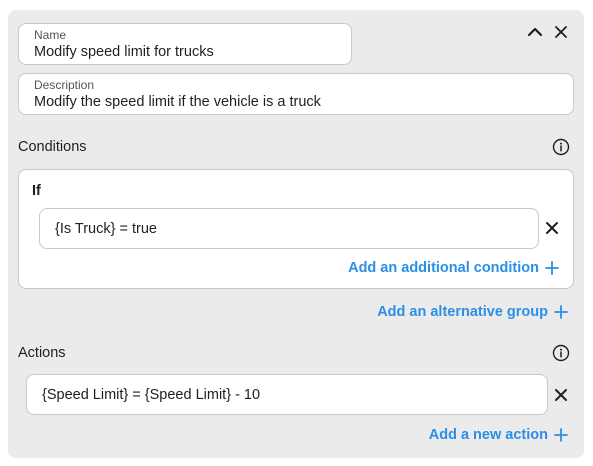 This screenshot has width=593, height=466. What do you see at coordinates (535, 32) in the screenshot?
I see `chevron-up-icon` at bounding box center [535, 32].